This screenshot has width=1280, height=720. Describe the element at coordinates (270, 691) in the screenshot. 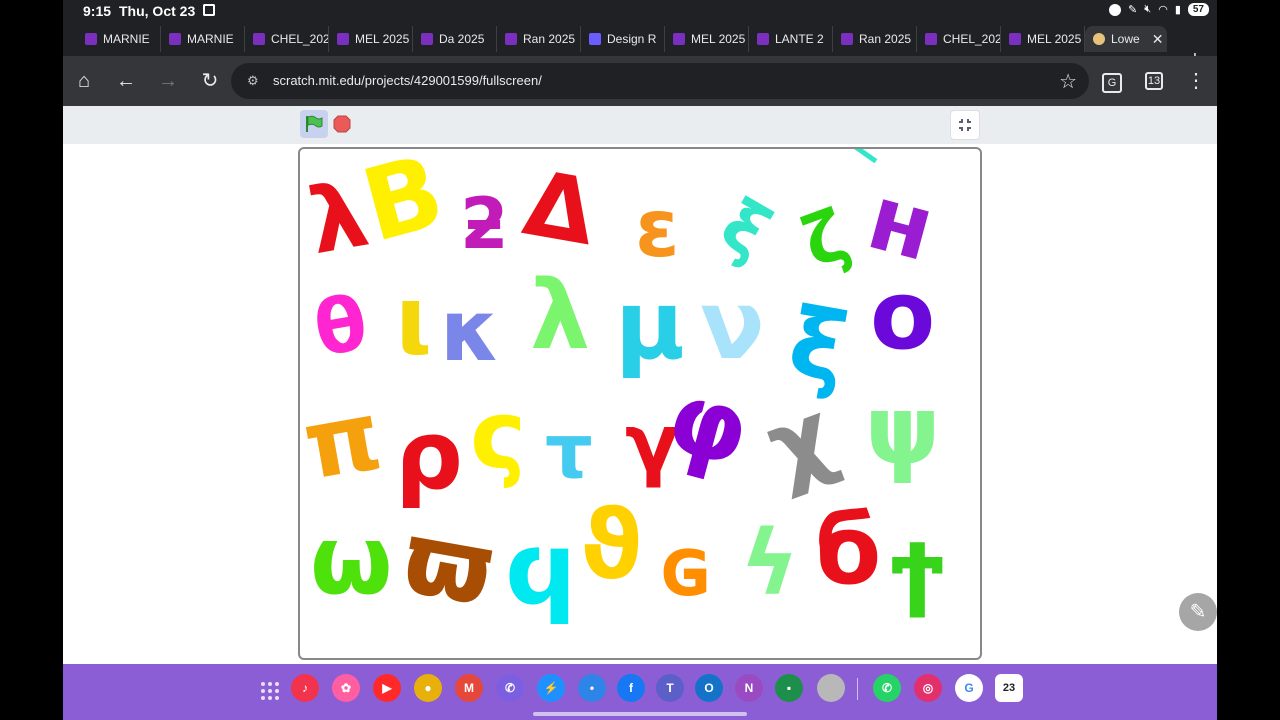

I see `launcher-grid-icon` at that location.